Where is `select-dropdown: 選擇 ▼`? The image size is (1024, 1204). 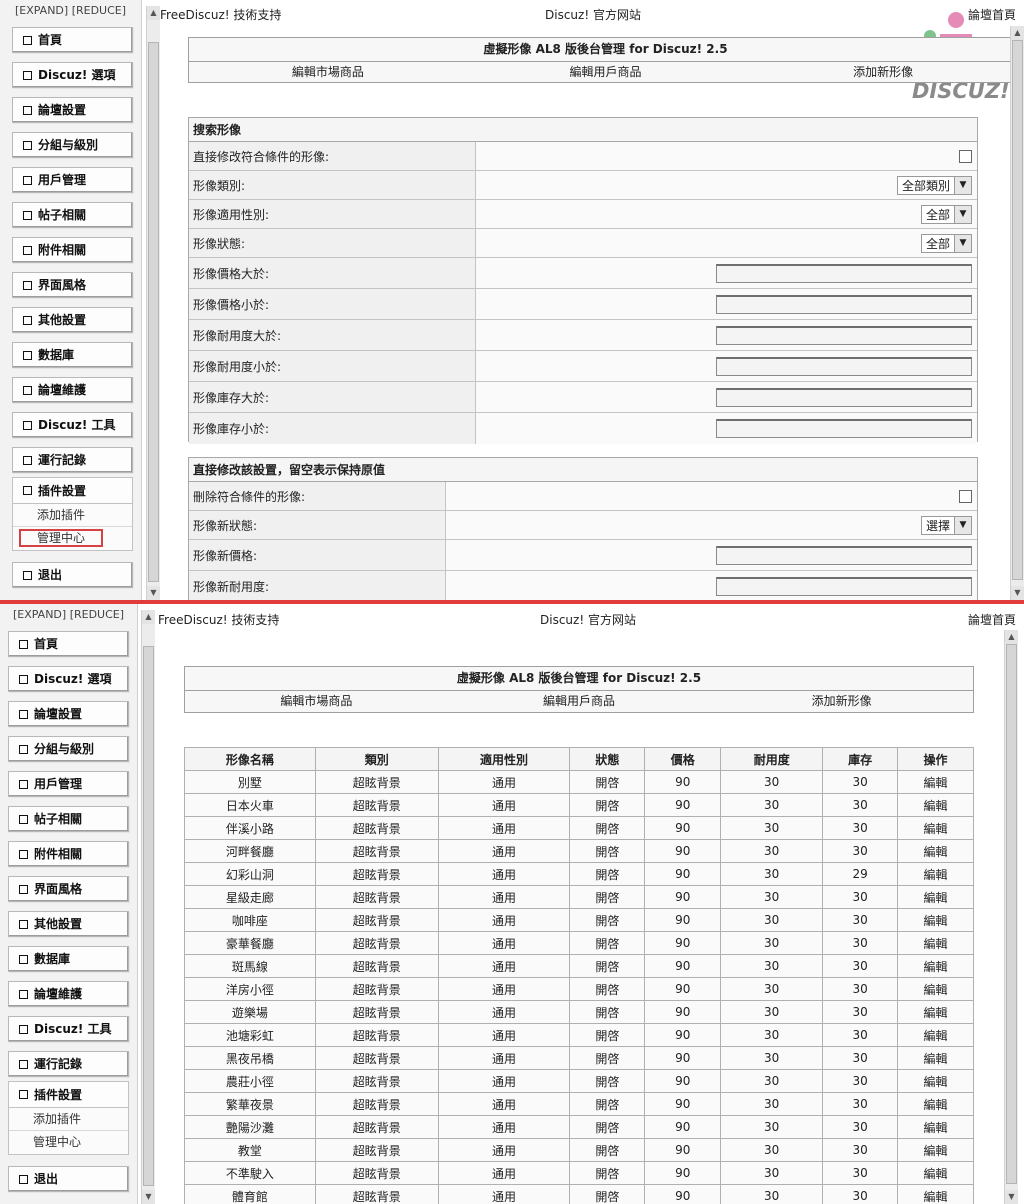
select-dropdown: 選擇 ▼ is located at coordinates (946, 525).